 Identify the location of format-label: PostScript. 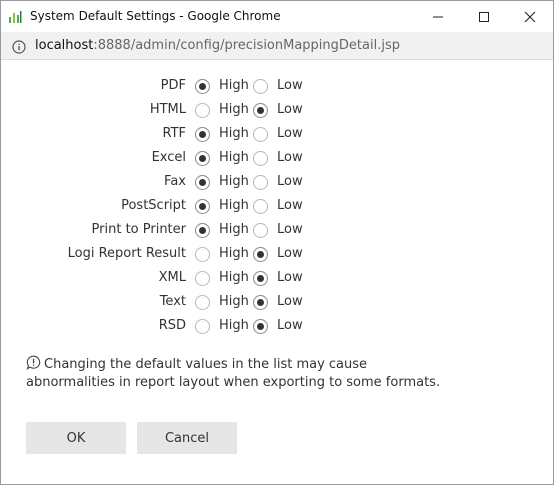
(153, 205).